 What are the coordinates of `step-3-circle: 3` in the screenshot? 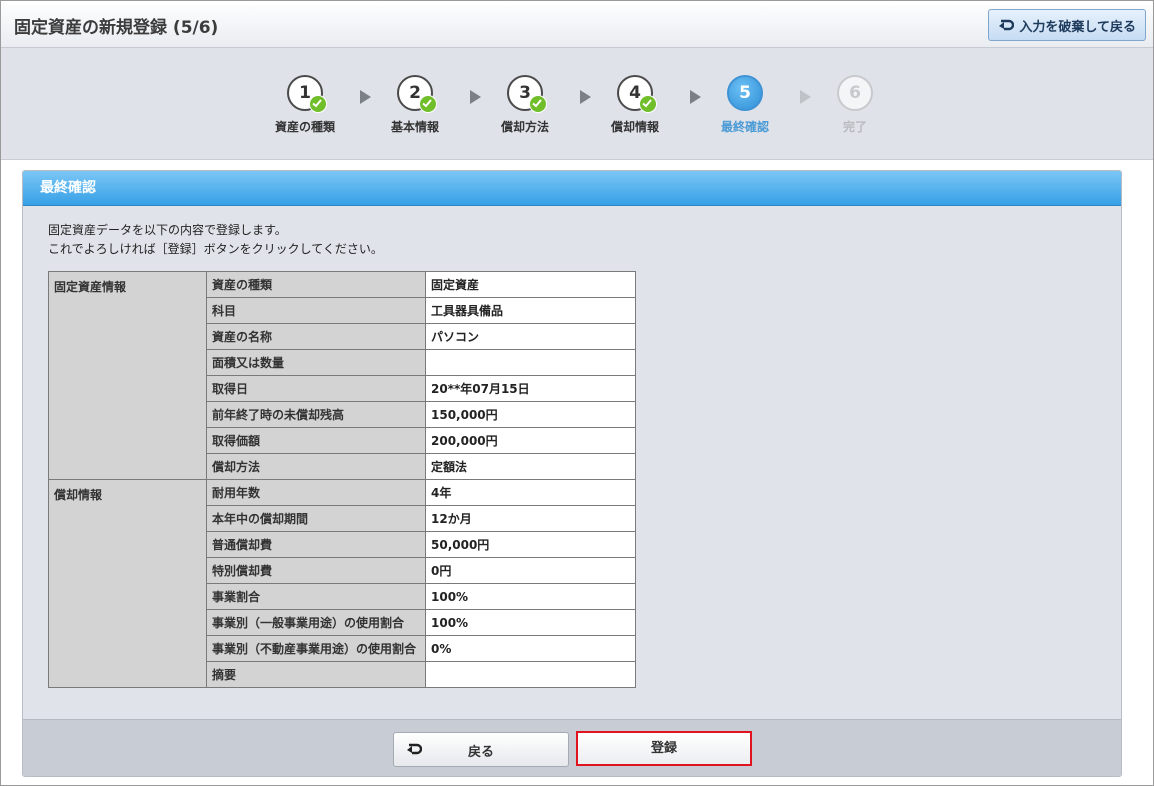 It's located at (527, 94).